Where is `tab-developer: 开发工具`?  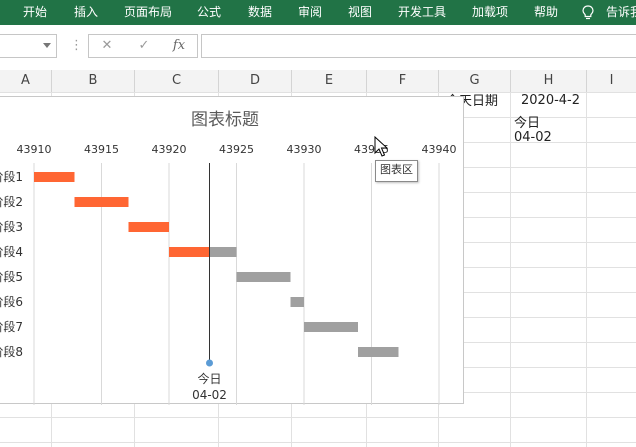
tab-developer: 开发工具 is located at coordinates (422, 12).